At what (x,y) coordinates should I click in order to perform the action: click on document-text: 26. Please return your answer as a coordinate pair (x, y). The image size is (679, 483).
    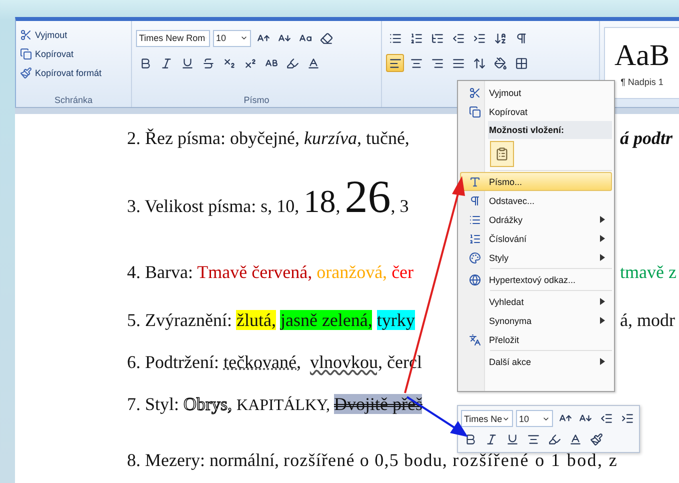
    Looking at the image, I should click on (367, 196).